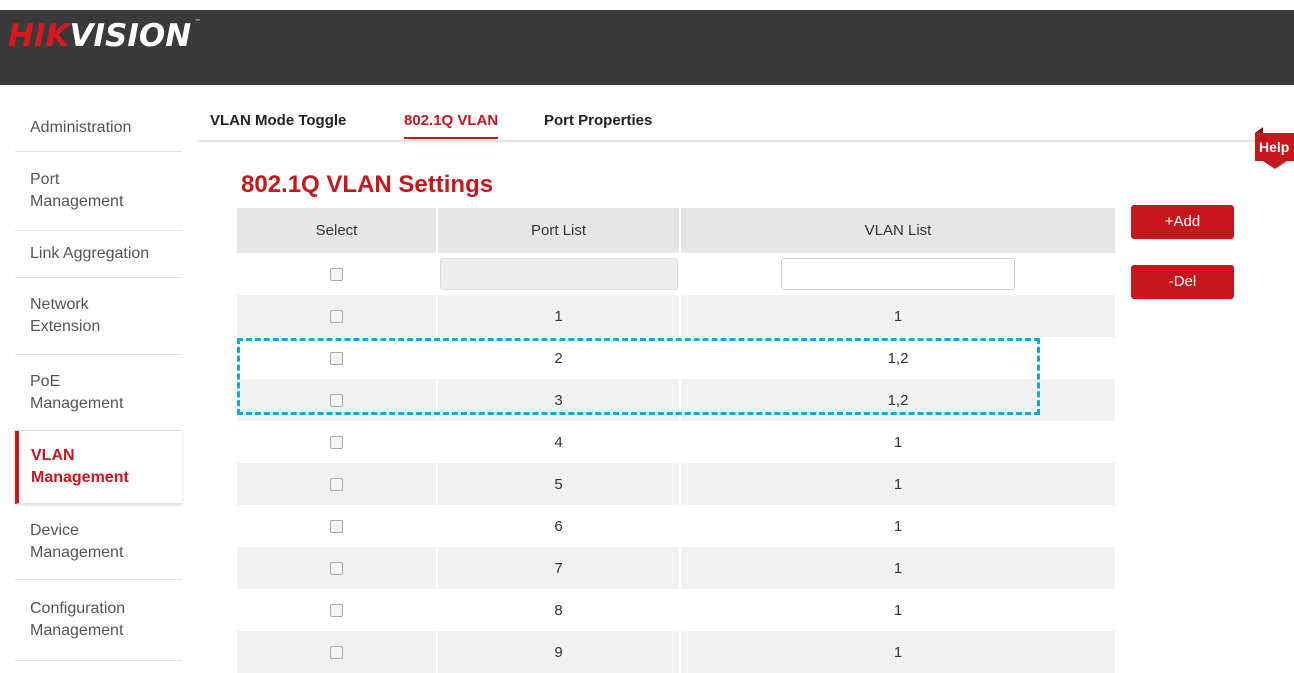 The image size is (1294, 673). I want to click on port-cell: 1, so click(558, 316).